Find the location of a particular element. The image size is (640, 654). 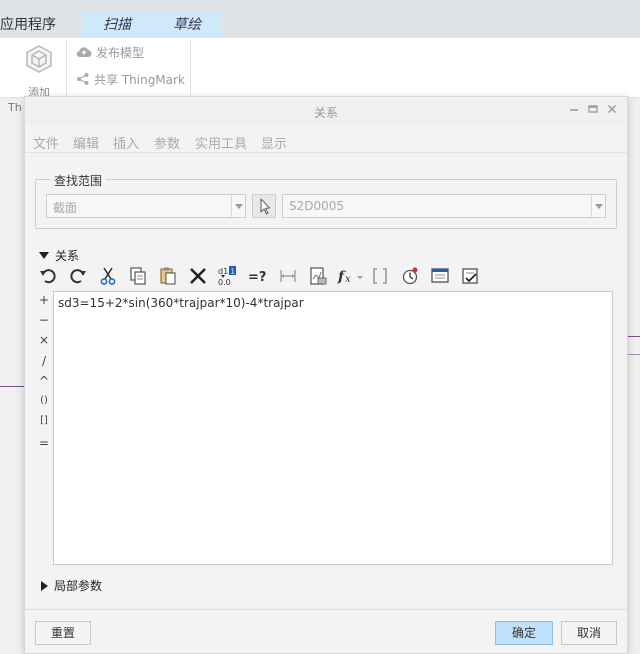

verify-relations-button is located at coordinates (318, 276).